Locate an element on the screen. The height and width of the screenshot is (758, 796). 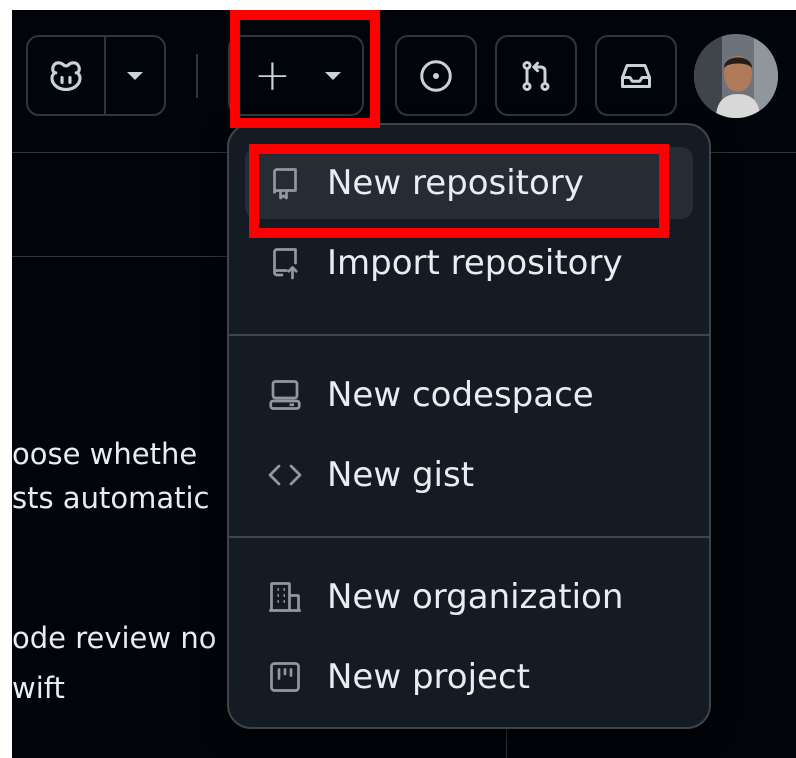
background-text-line: sts automatic is located at coordinates (111, 498).